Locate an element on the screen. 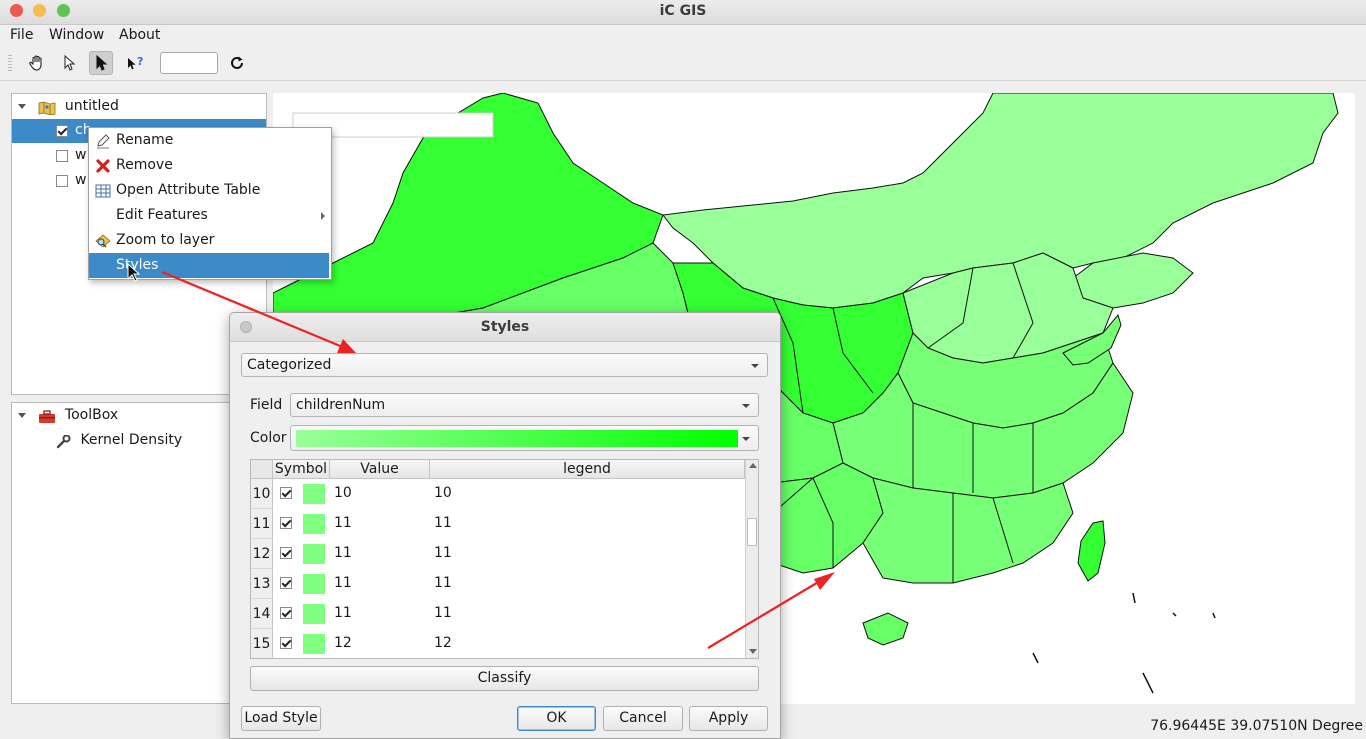 This screenshot has width=1366, height=739. layer-root-row: untitled is located at coordinates (68, 106).